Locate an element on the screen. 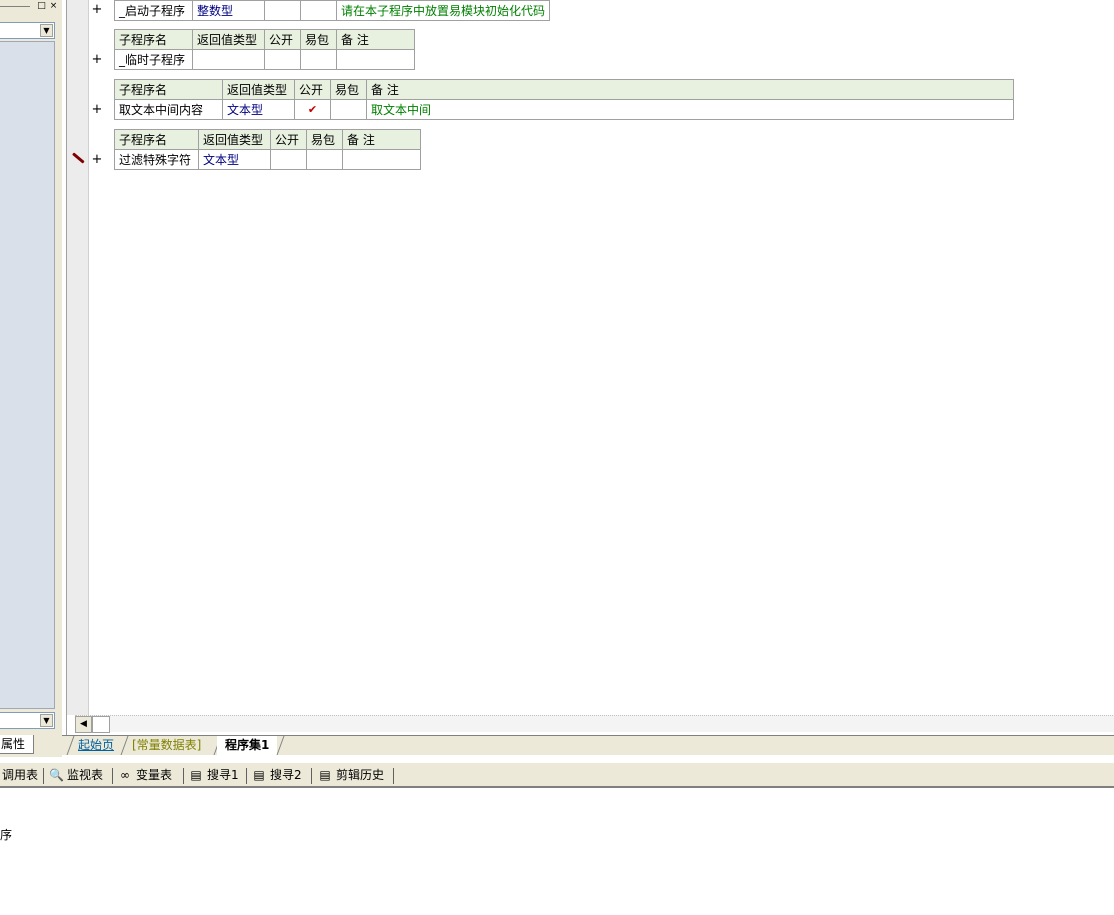 Image resolution: width=1114 pixels, height=915 pixels. horizontal-scrollbar: ◀ is located at coordinates (594, 724).